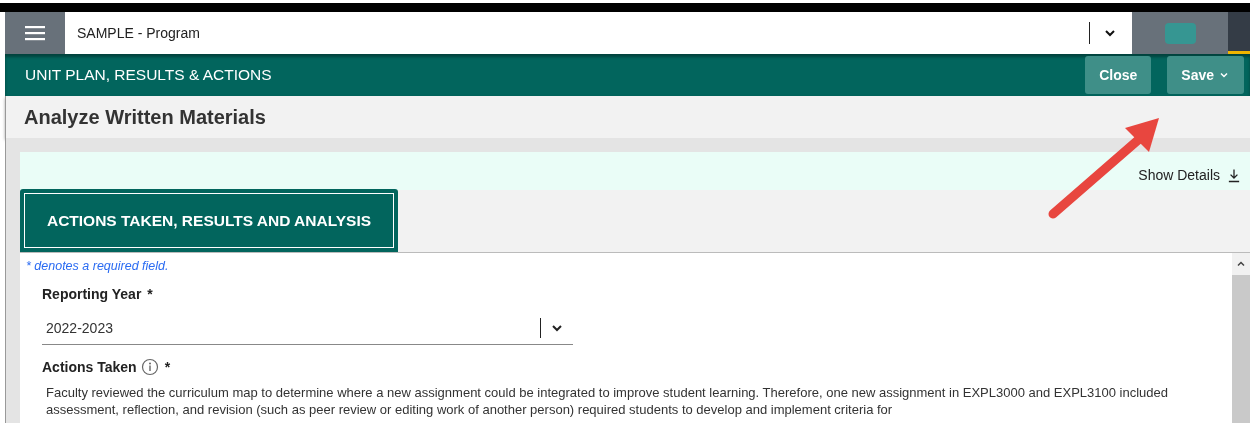  What do you see at coordinates (1180, 33) in the screenshot?
I see `color-swatch` at bounding box center [1180, 33].